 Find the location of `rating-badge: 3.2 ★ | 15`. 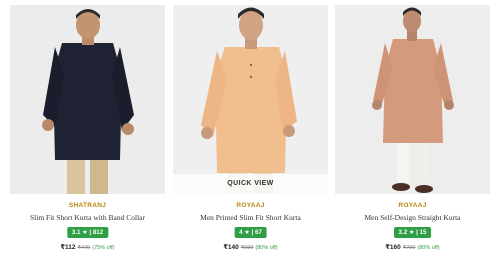

rating-badge: 3.2 ★ | 15 is located at coordinates (412, 232).